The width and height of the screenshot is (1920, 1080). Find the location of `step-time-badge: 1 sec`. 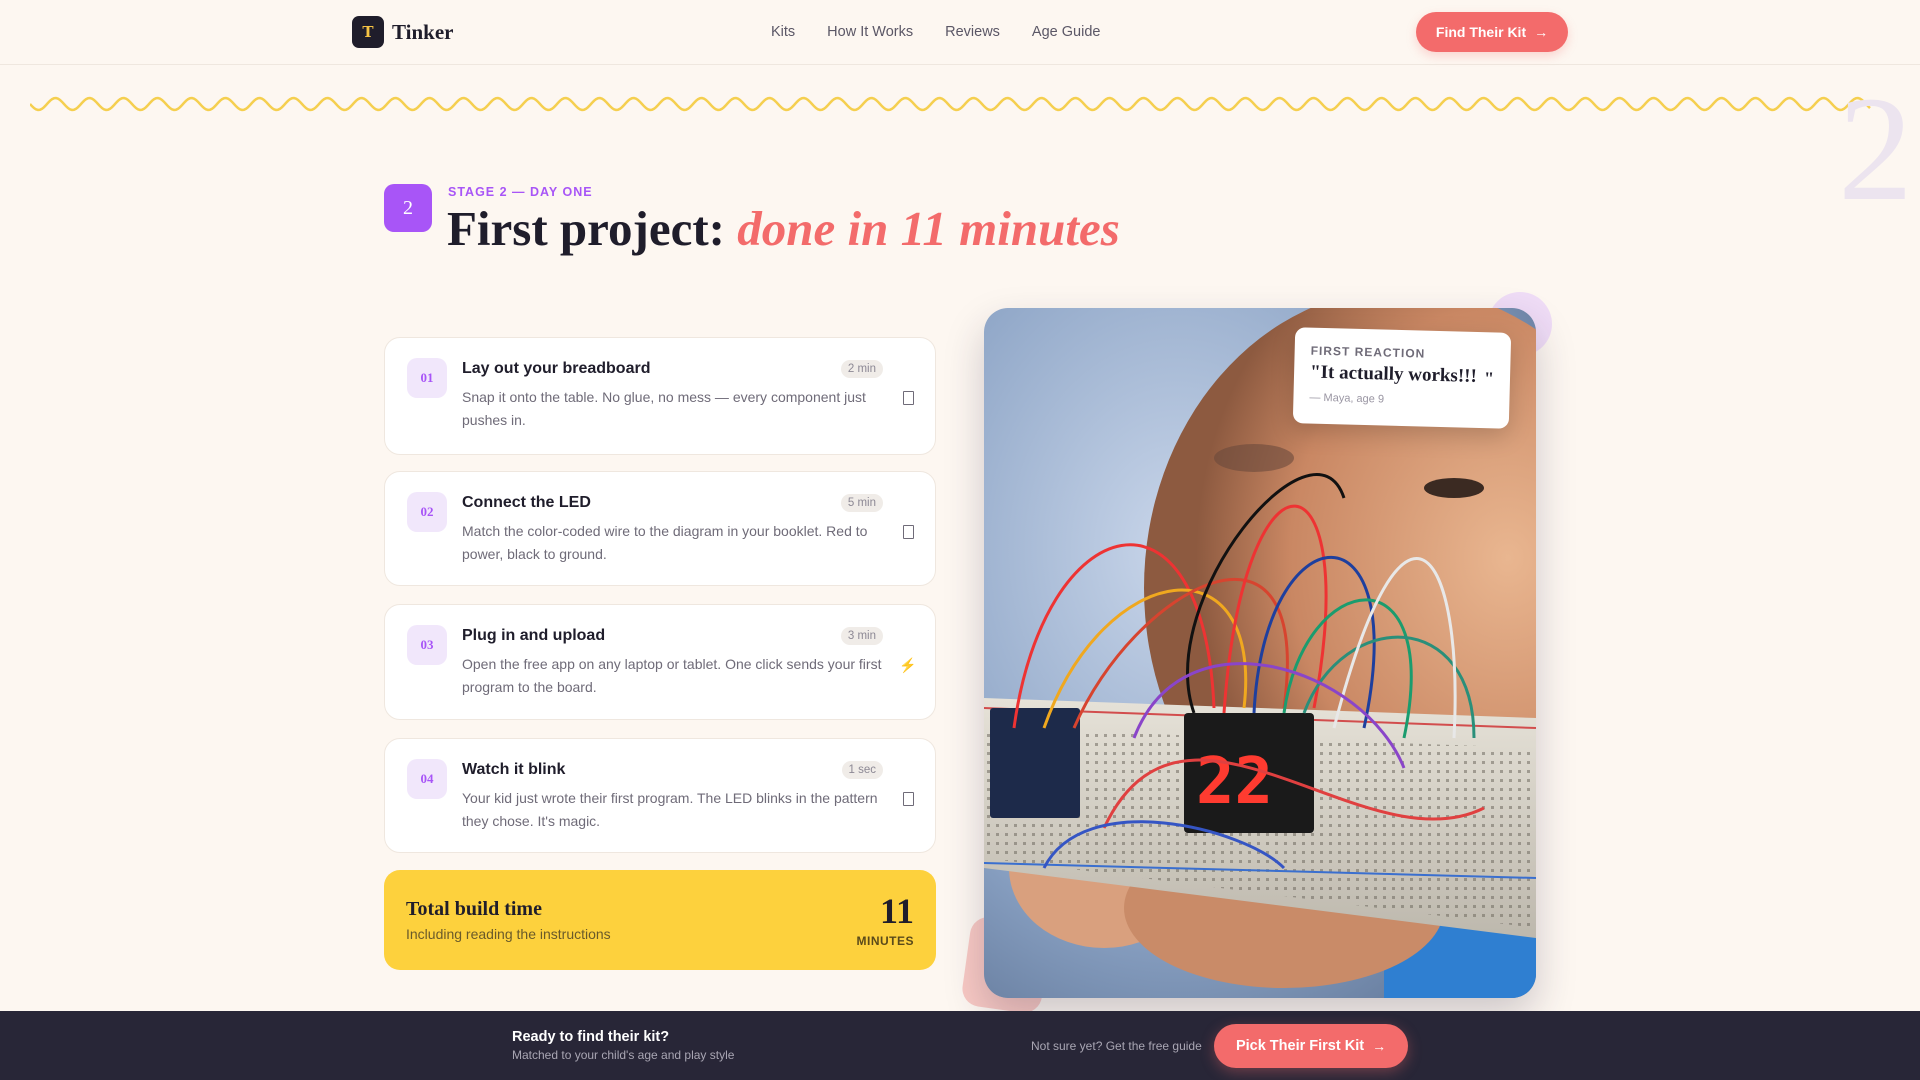

step-time-badge: 1 sec is located at coordinates (862, 770).